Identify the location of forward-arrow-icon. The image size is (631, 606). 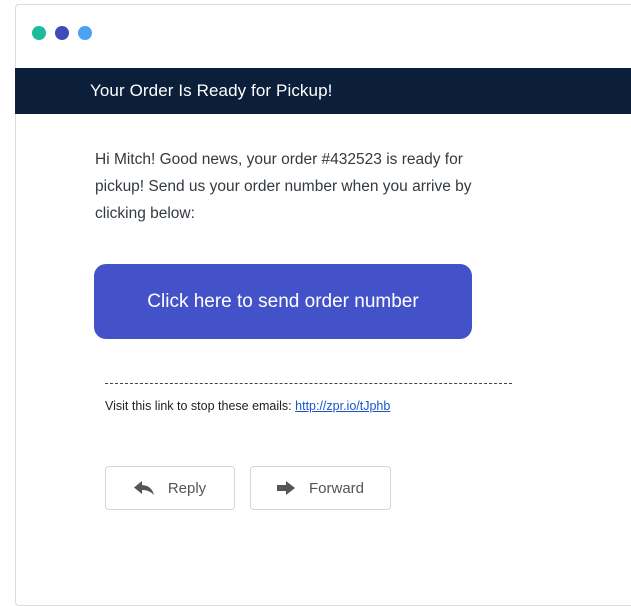
(285, 488).